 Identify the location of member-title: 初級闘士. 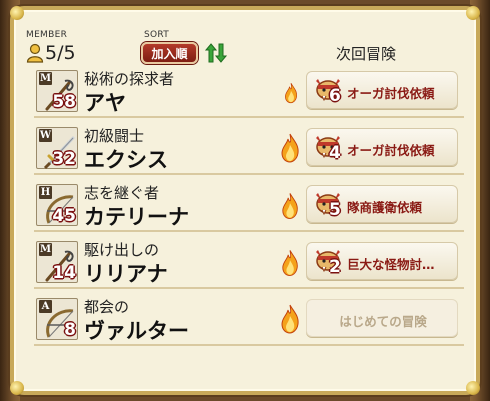
(114, 136).